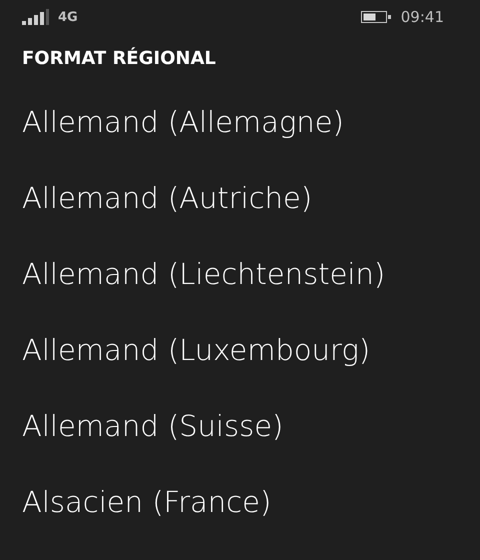 This screenshot has height=560, width=480. What do you see at coordinates (240, 369) in the screenshot?
I see `region-list-item: Allemand (Luxembourg)` at bounding box center [240, 369].